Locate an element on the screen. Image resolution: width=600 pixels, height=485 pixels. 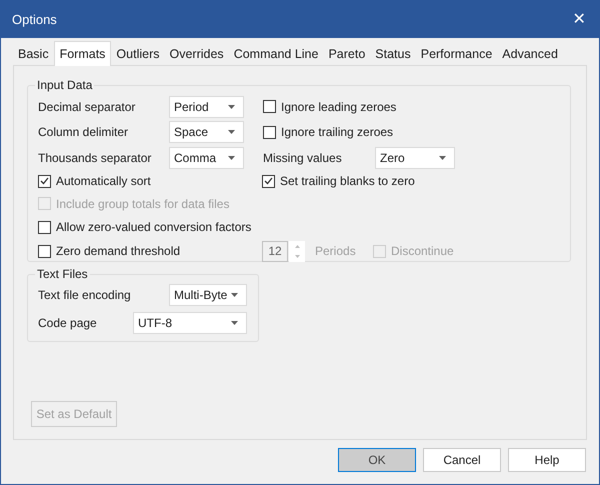
tab: Status is located at coordinates (393, 54).